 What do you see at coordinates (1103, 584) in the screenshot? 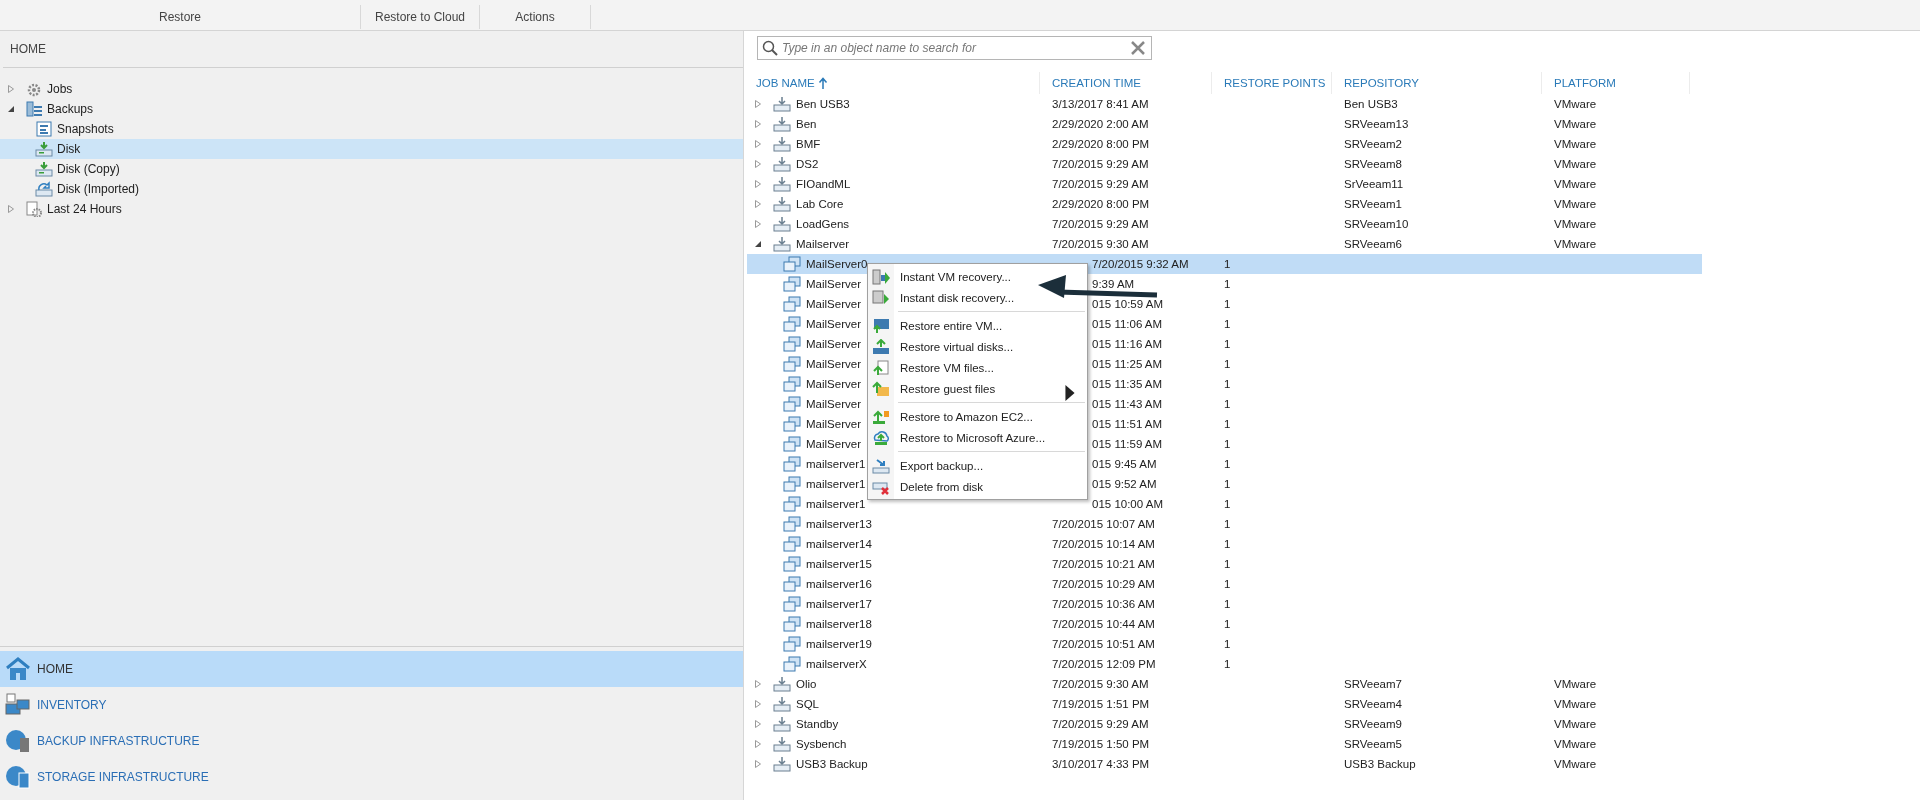
I see `creation-time: 7/20/2015 10:29 AM` at bounding box center [1103, 584].